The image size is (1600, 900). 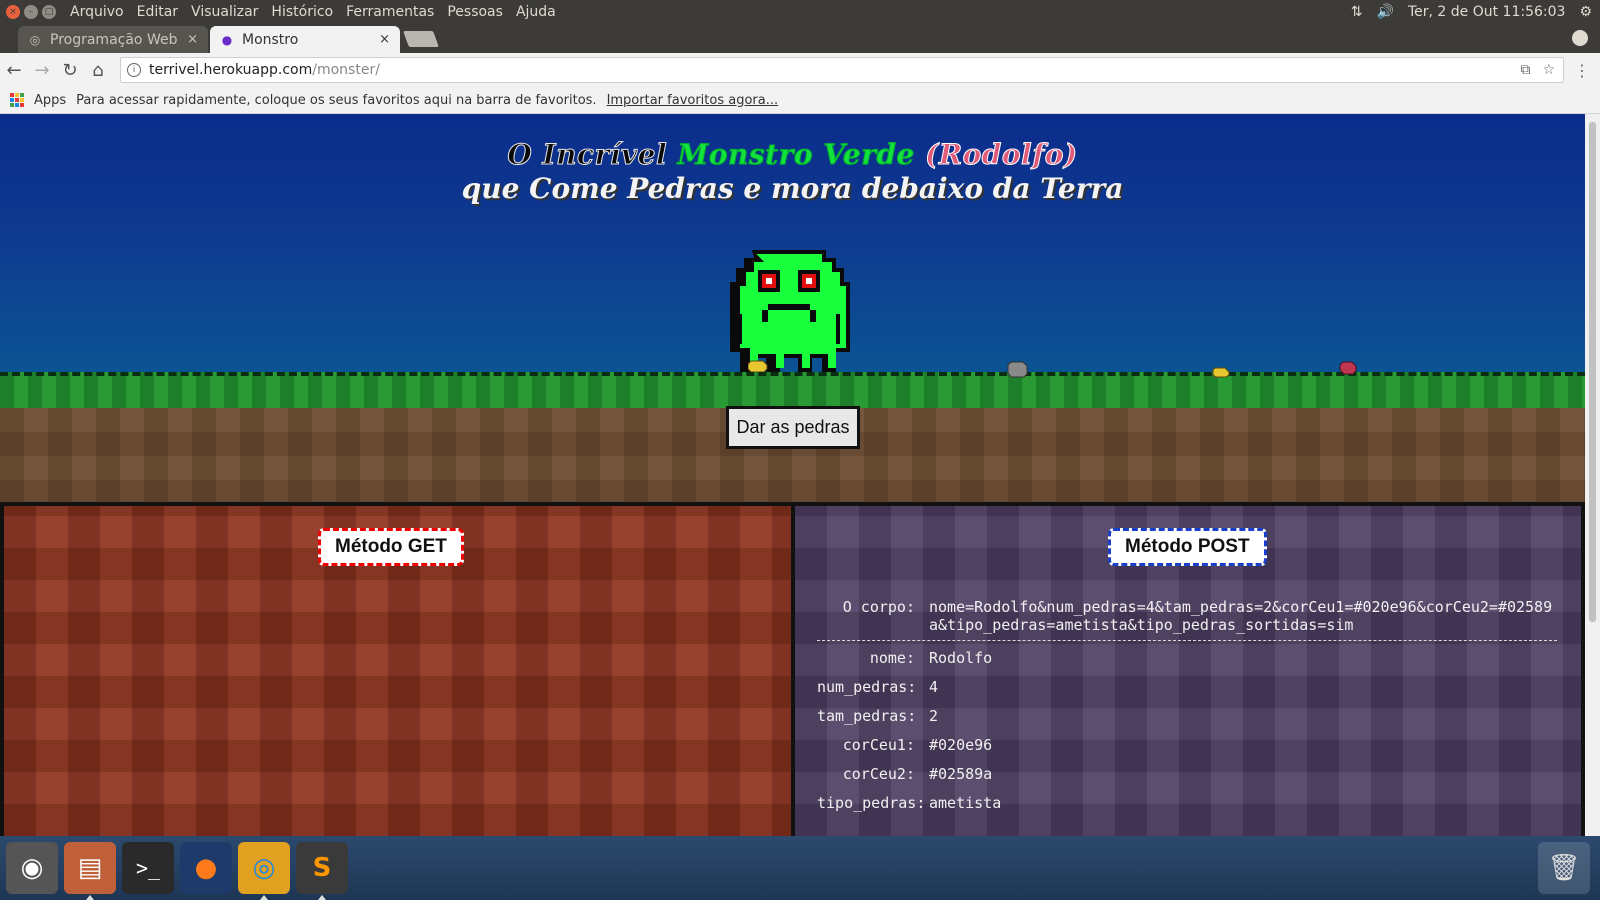 I want to click on title-part1: O Incrível, so click(x=587, y=155).